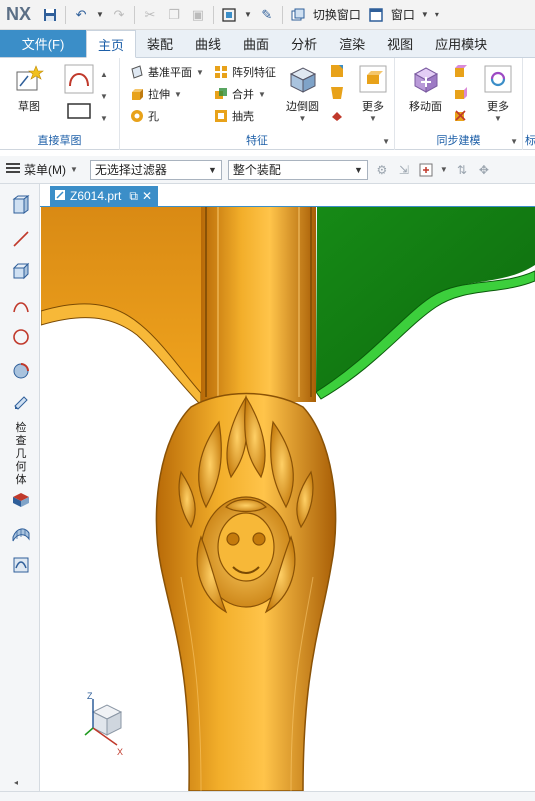 The image size is (535, 801). What do you see at coordinates (81, 15) in the screenshot?
I see `undo-icon: ↶` at bounding box center [81, 15].